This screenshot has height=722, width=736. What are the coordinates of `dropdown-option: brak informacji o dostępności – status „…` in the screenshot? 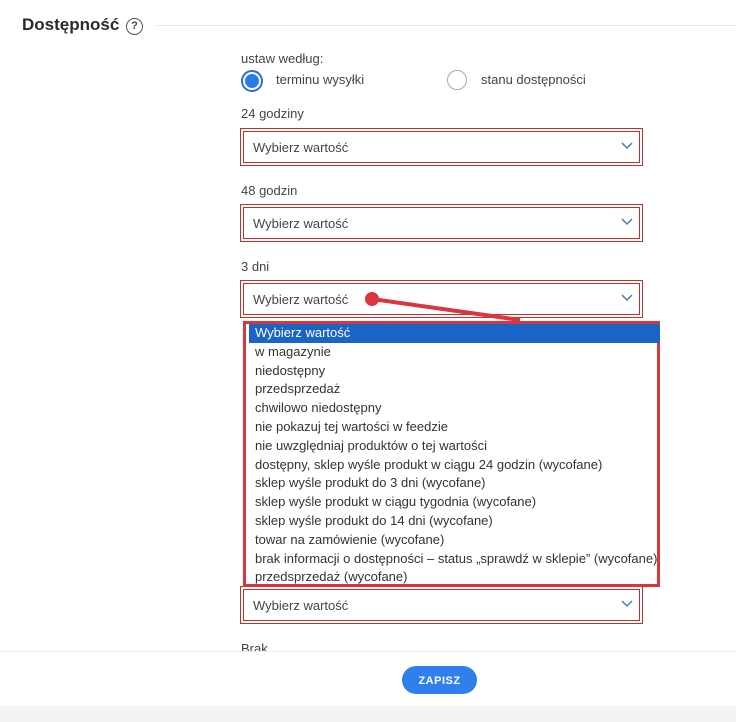 It's located at (454, 559).